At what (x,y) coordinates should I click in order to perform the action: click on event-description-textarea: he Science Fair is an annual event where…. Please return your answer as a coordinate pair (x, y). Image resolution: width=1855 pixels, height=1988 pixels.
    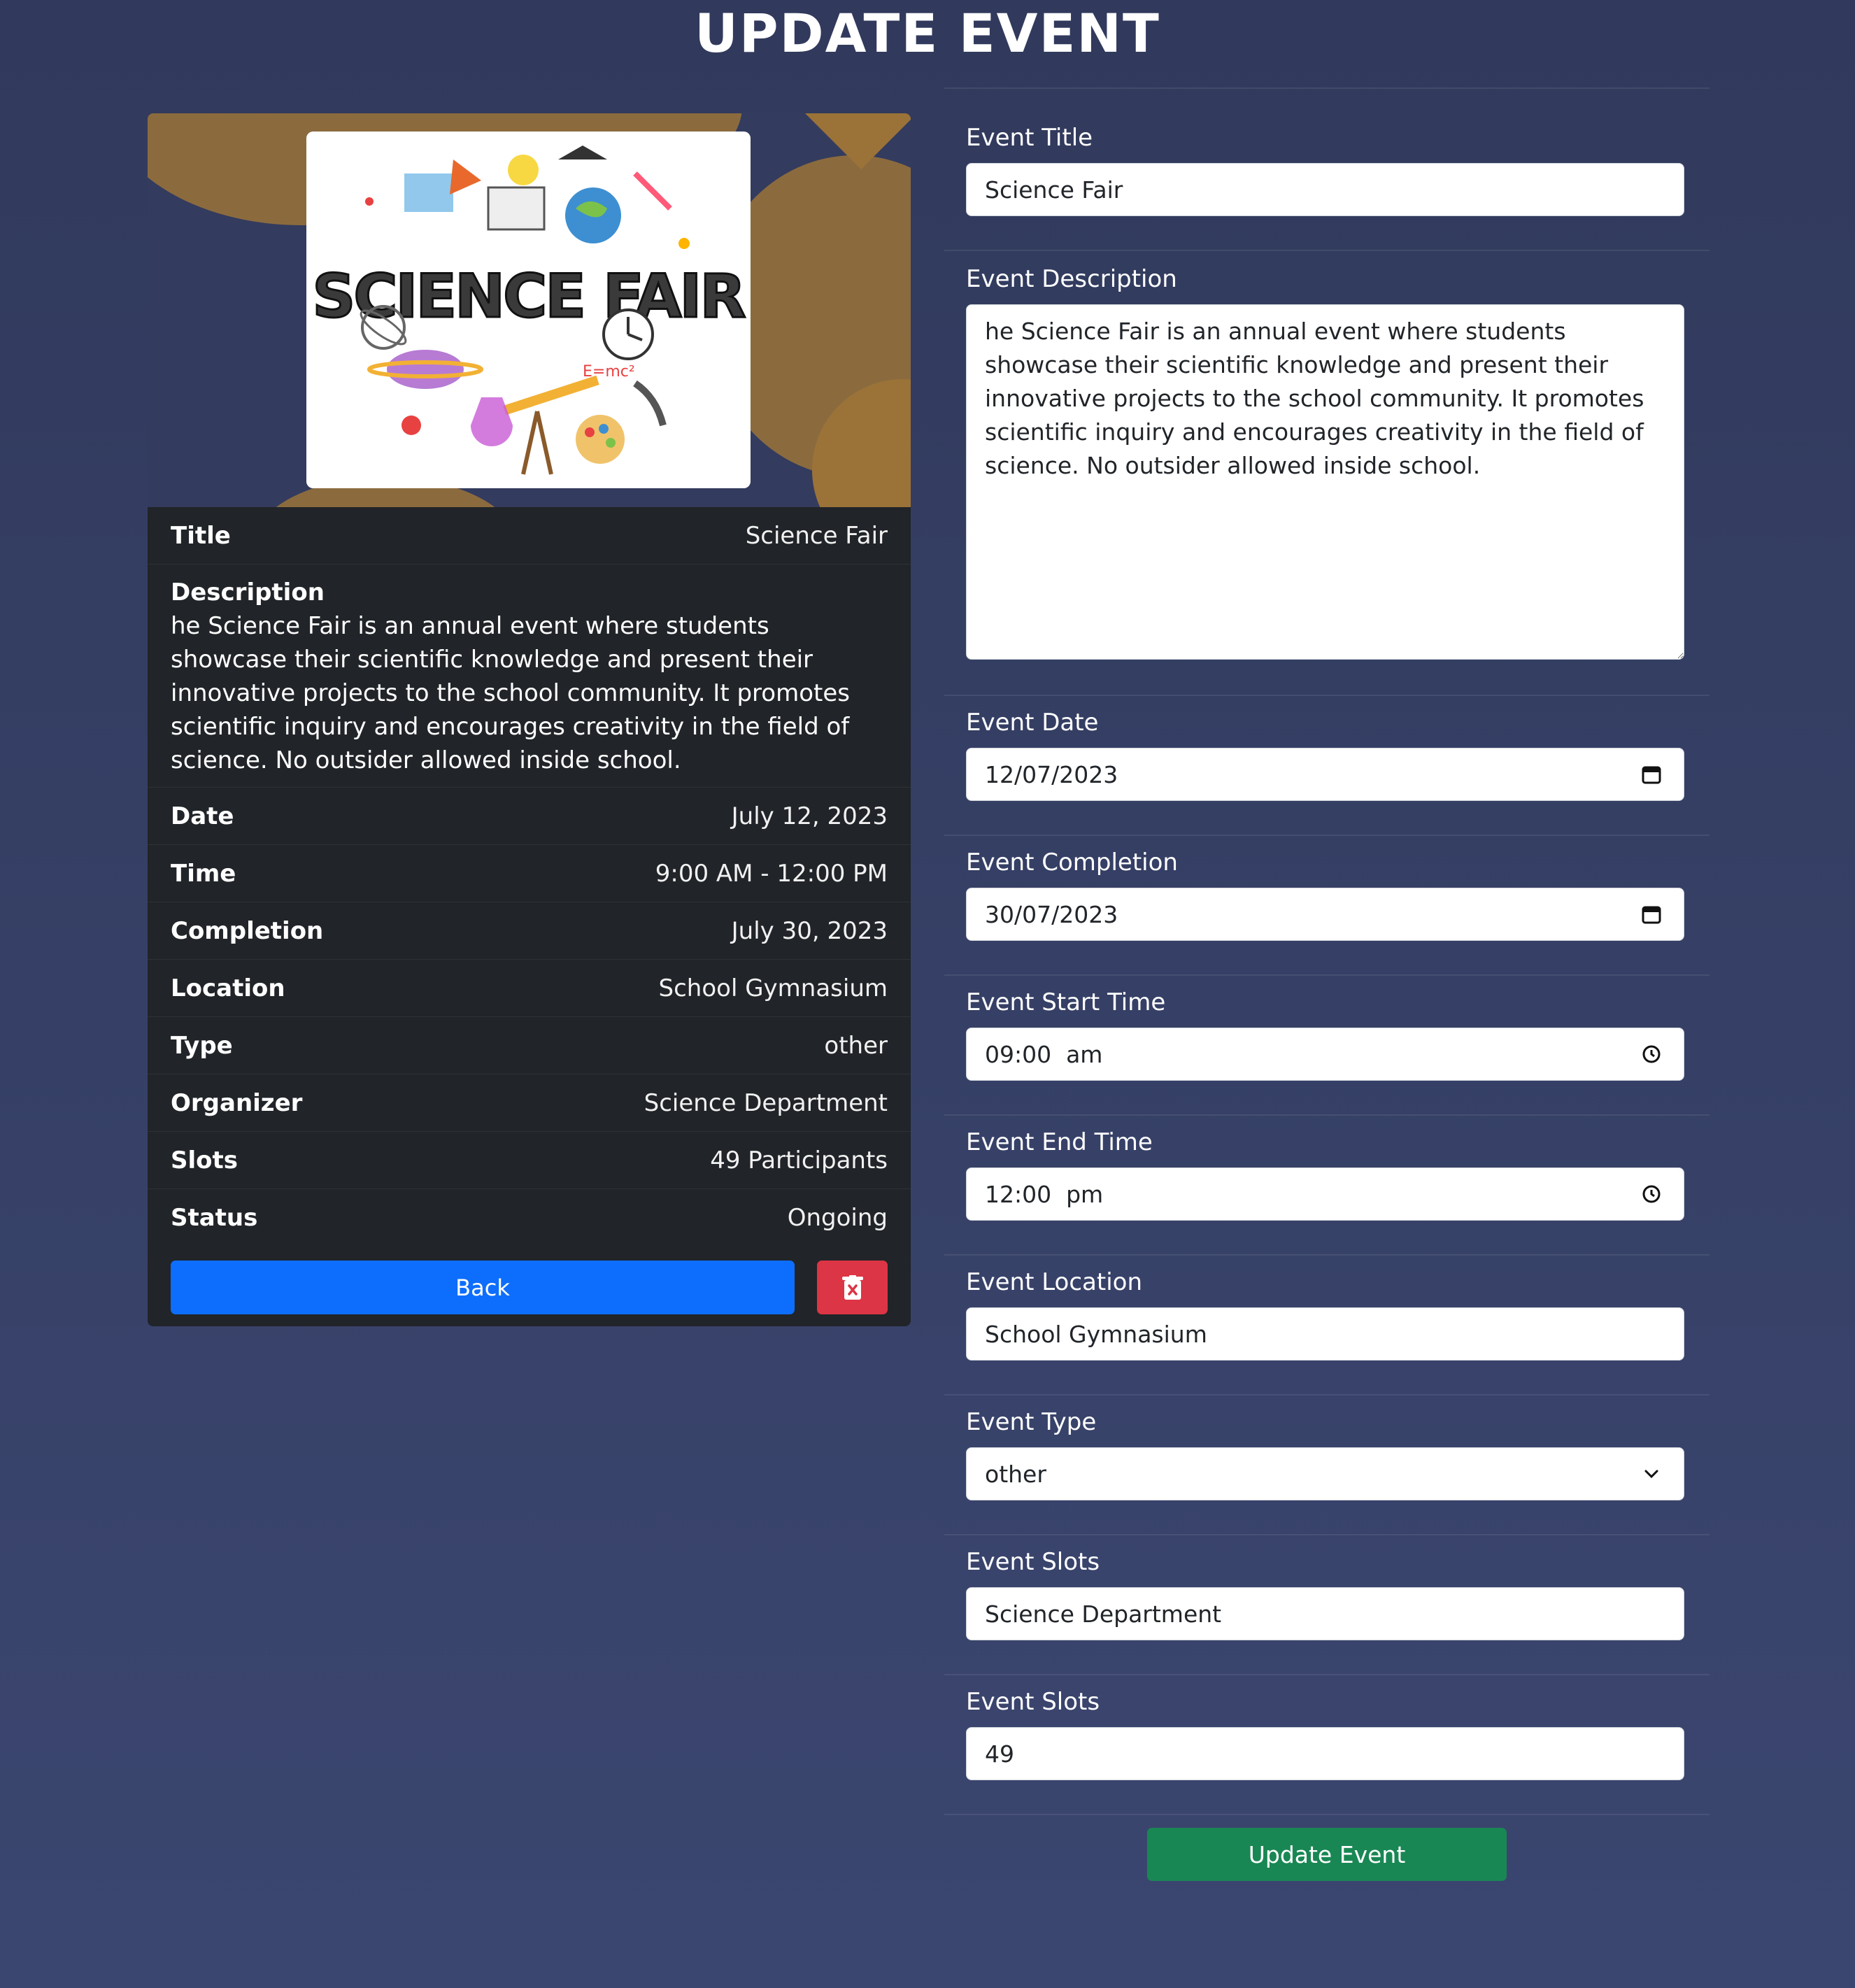
    Looking at the image, I should click on (1325, 482).